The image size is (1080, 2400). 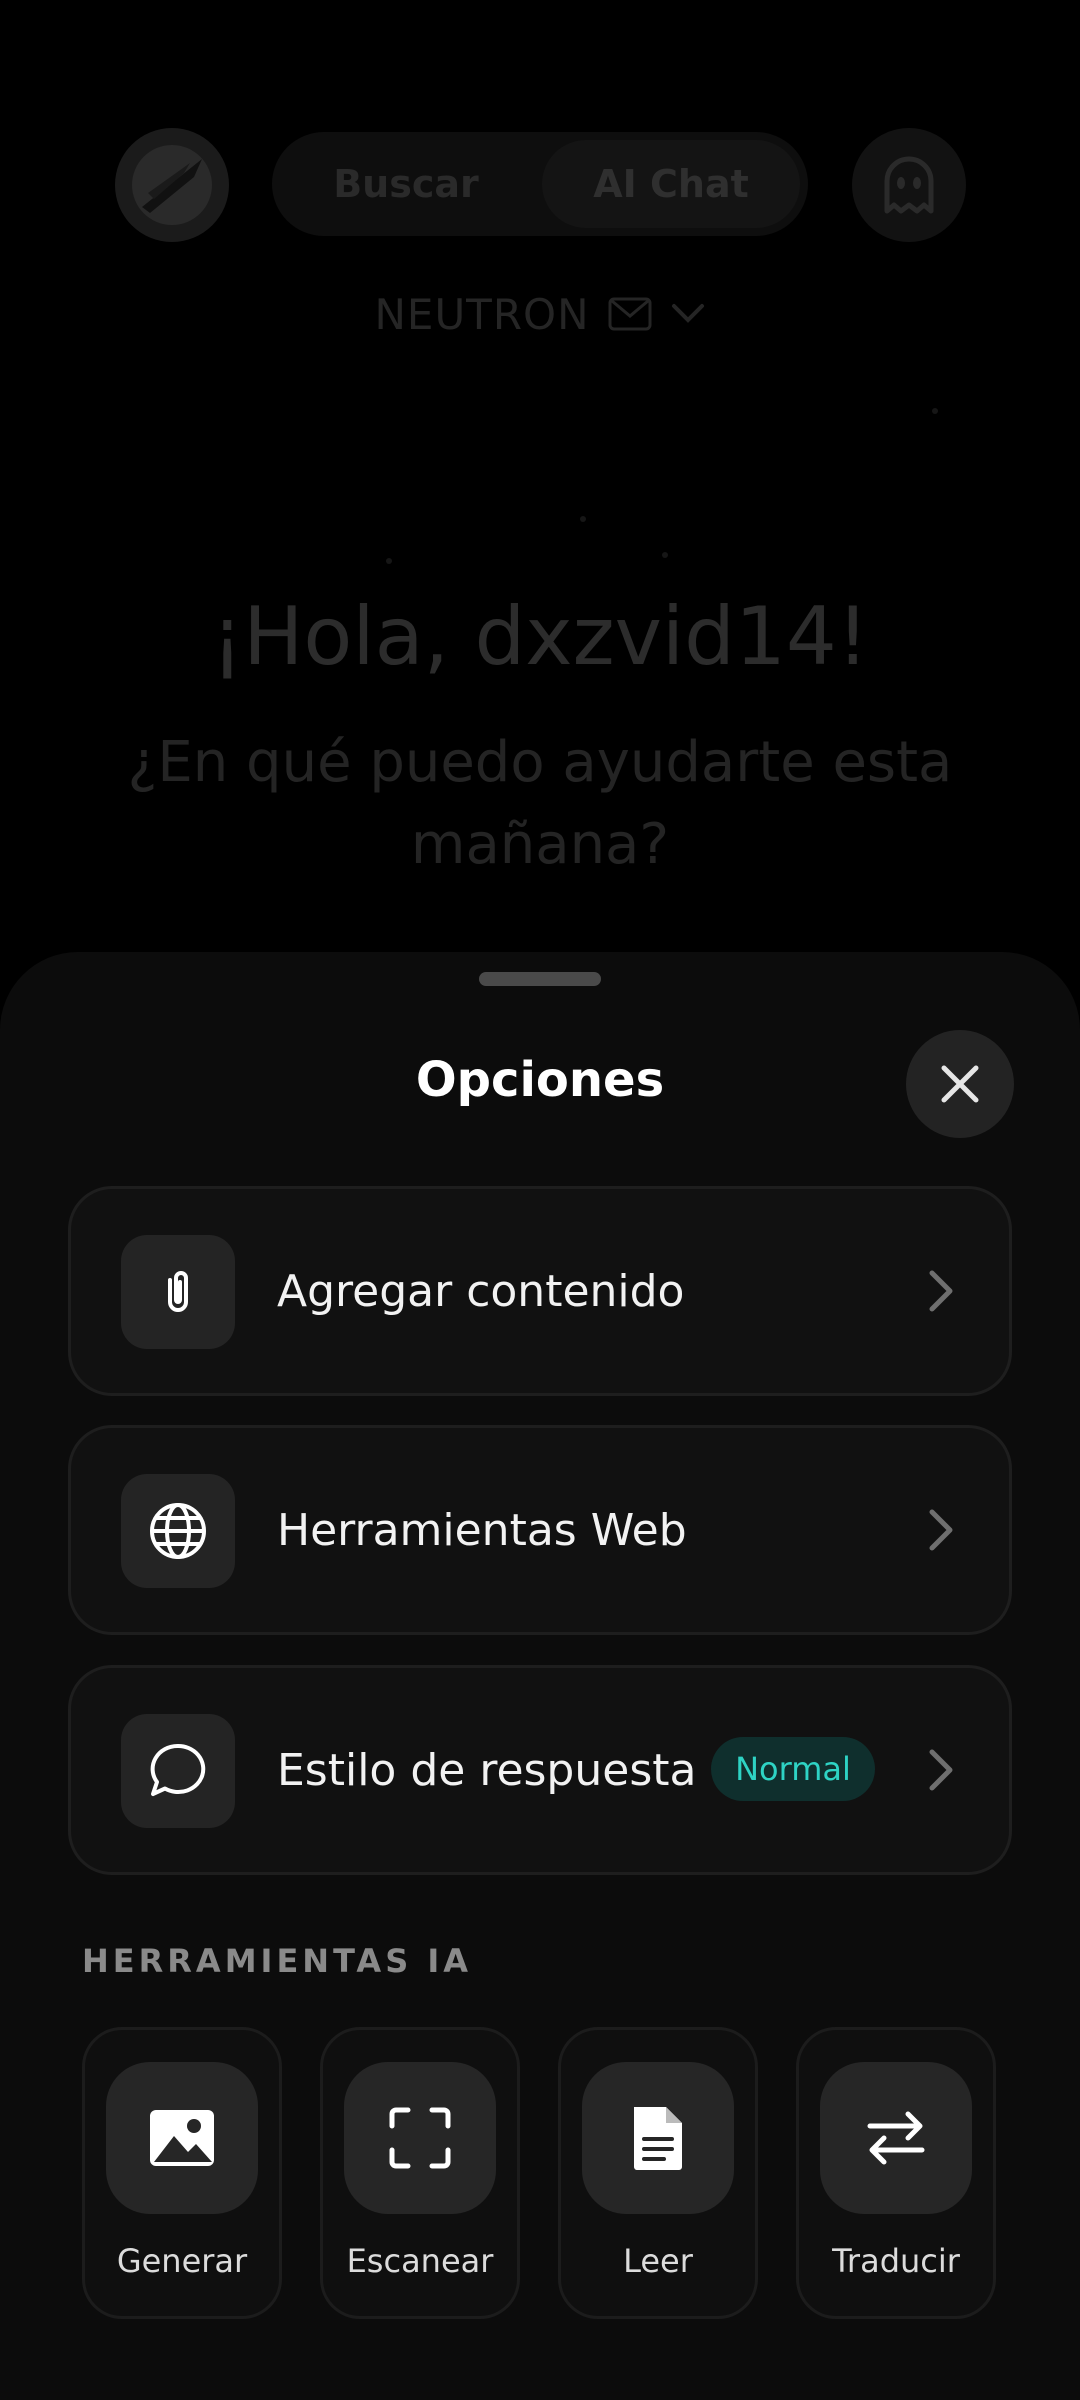 I want to click on option-agregar-contenido: Agregar contenido, so click(x=540, y=1291).